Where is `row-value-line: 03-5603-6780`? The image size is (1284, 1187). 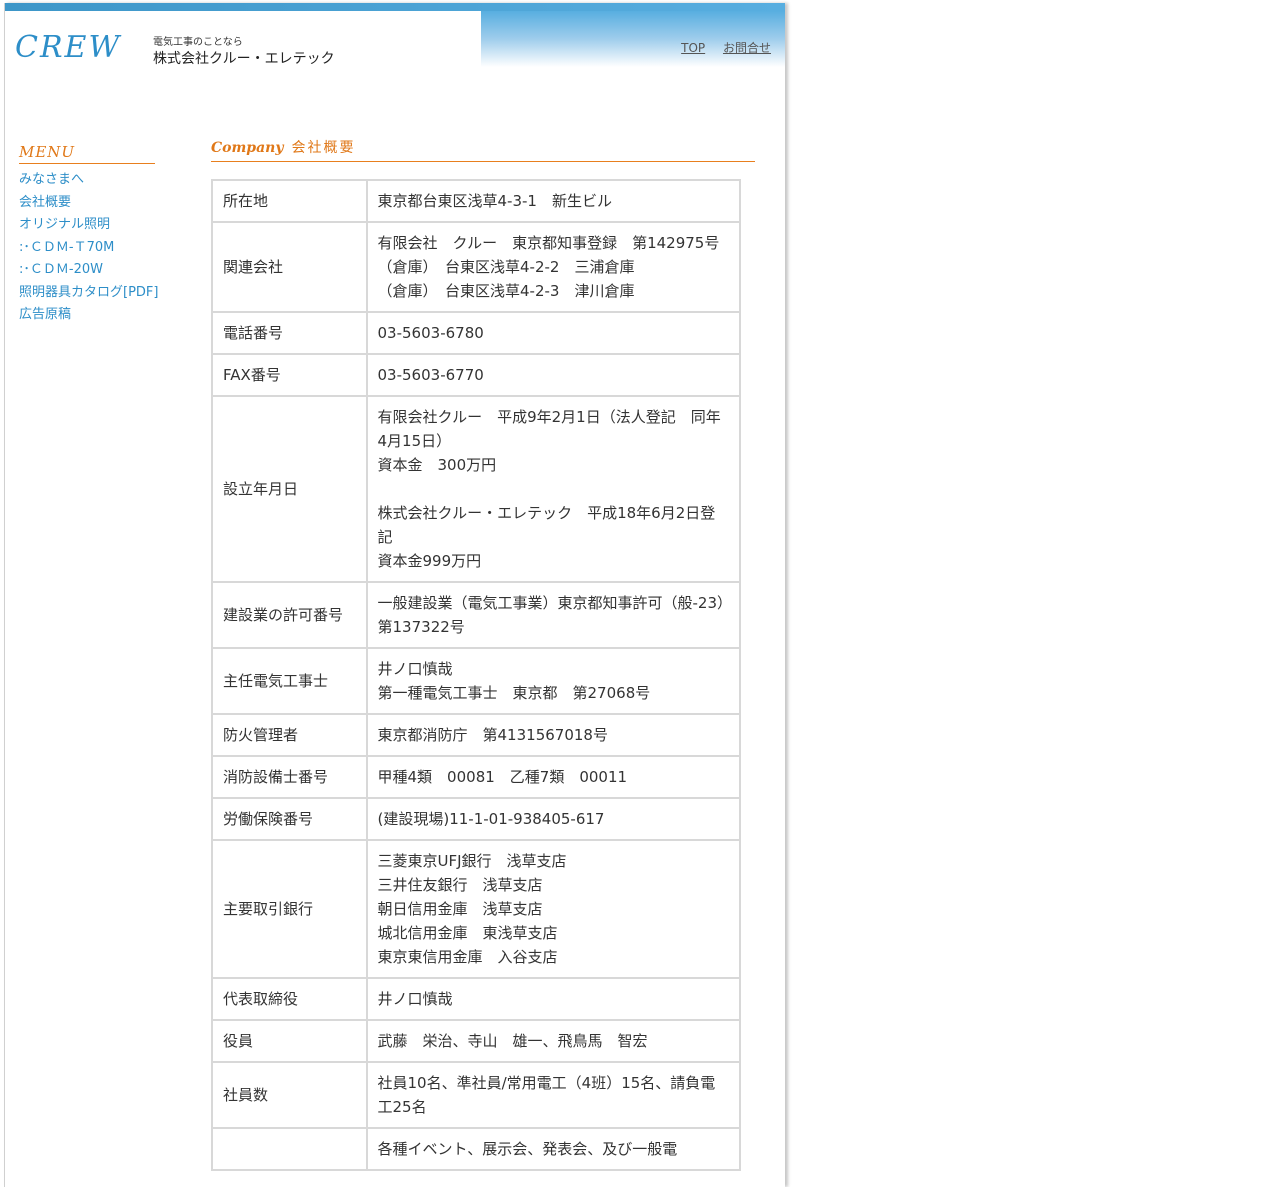
row-value-line: 03-5603-6780 is located at coordinates (430, 333).